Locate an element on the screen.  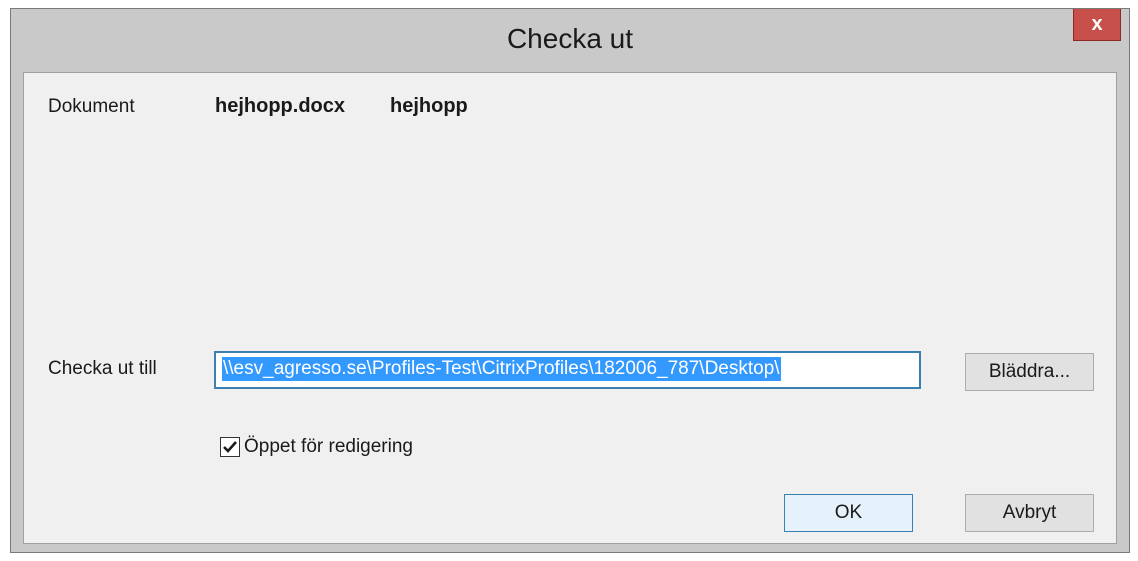
title-bar: Checka ut x is located at coordinates (570, 40).